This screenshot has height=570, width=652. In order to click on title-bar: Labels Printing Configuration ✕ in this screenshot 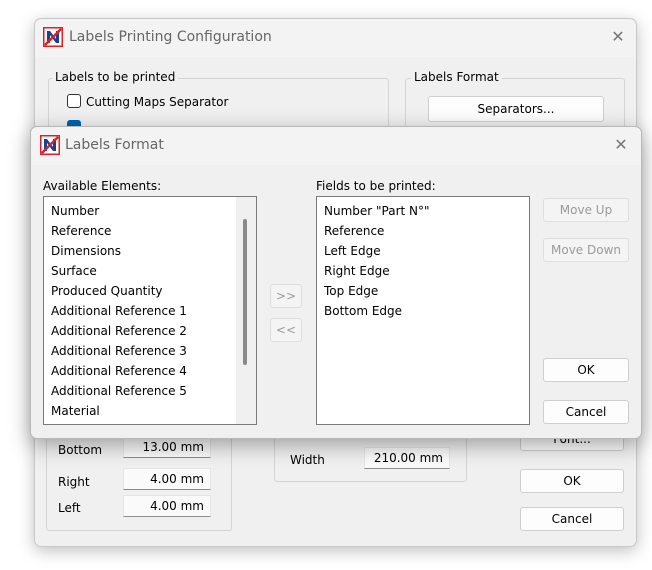, I will do `click(335, 38)`.